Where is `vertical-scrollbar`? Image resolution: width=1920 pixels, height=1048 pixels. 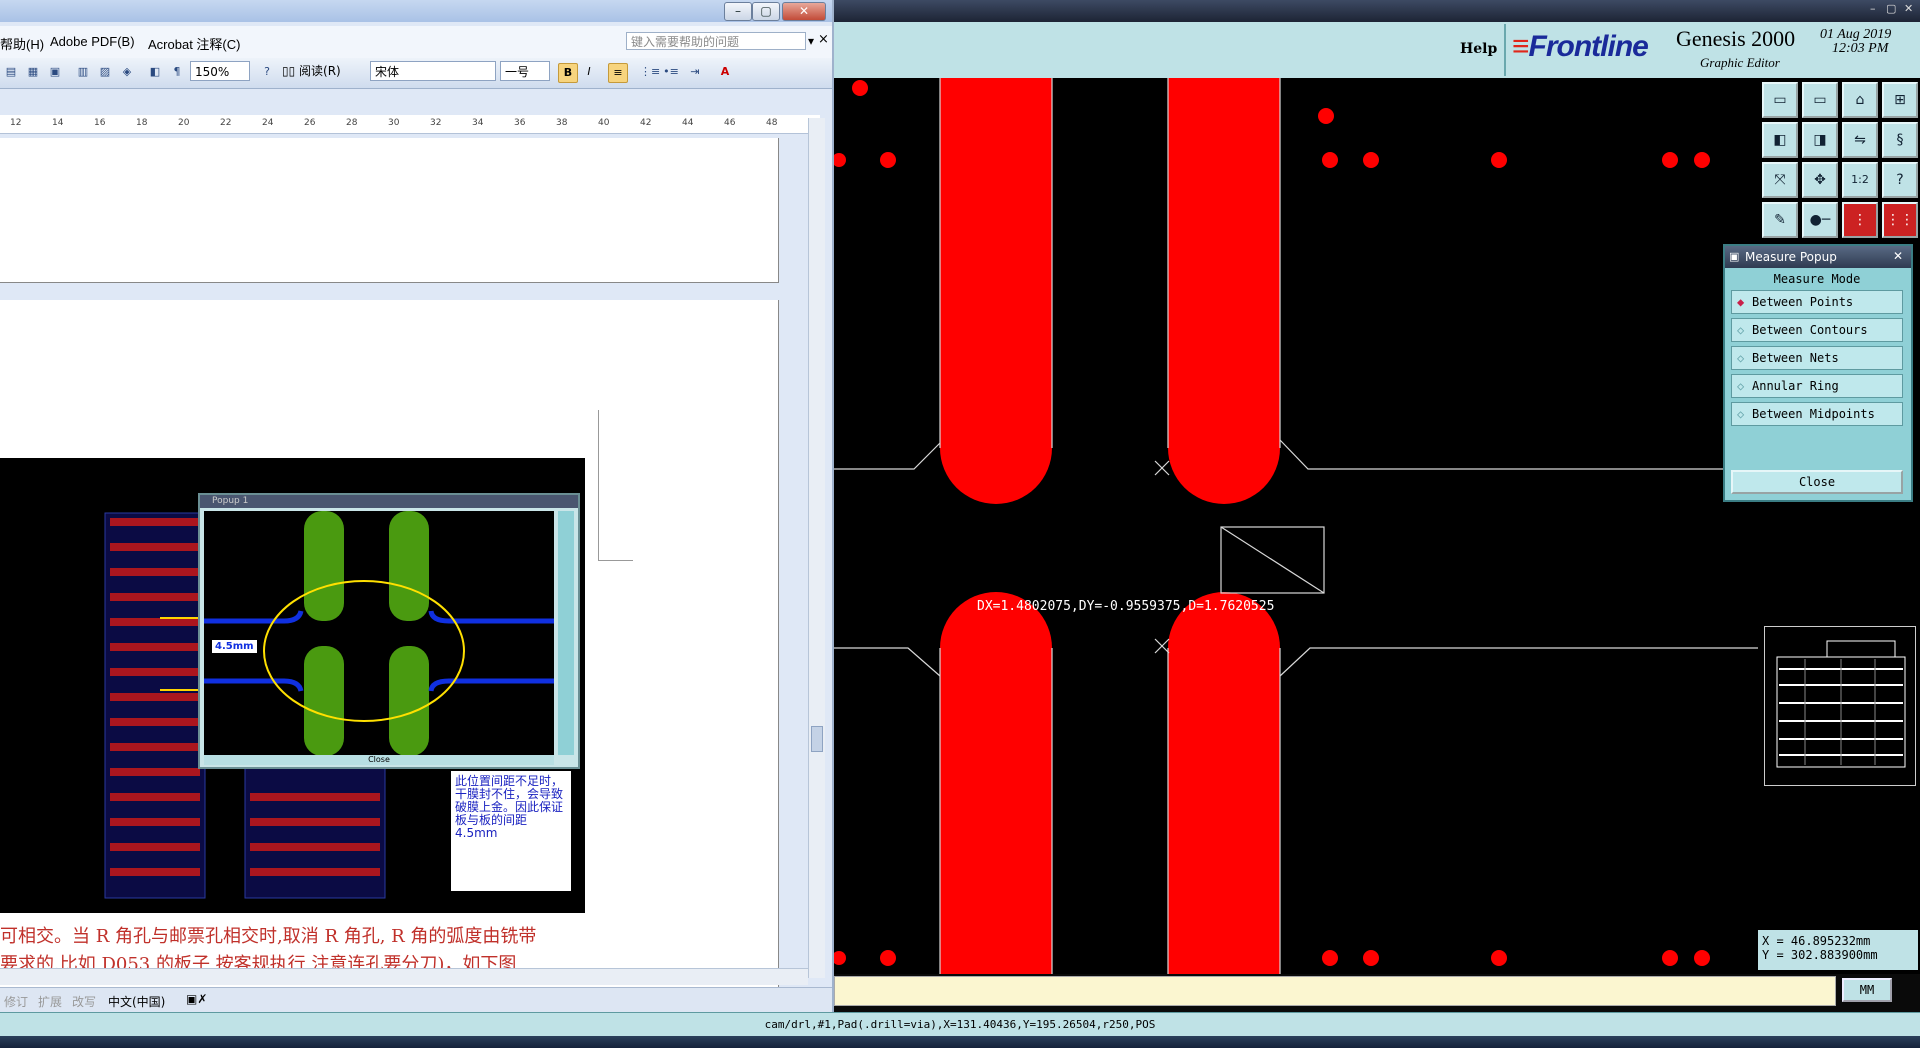
vertical-scrollbar is located at coordinates (816, 548).